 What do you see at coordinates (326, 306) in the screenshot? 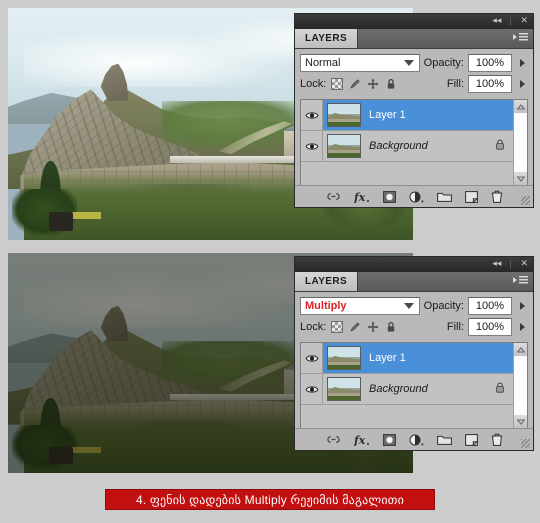
I see `blend-mode-value: Multiply` at bounding box center [326, 306].